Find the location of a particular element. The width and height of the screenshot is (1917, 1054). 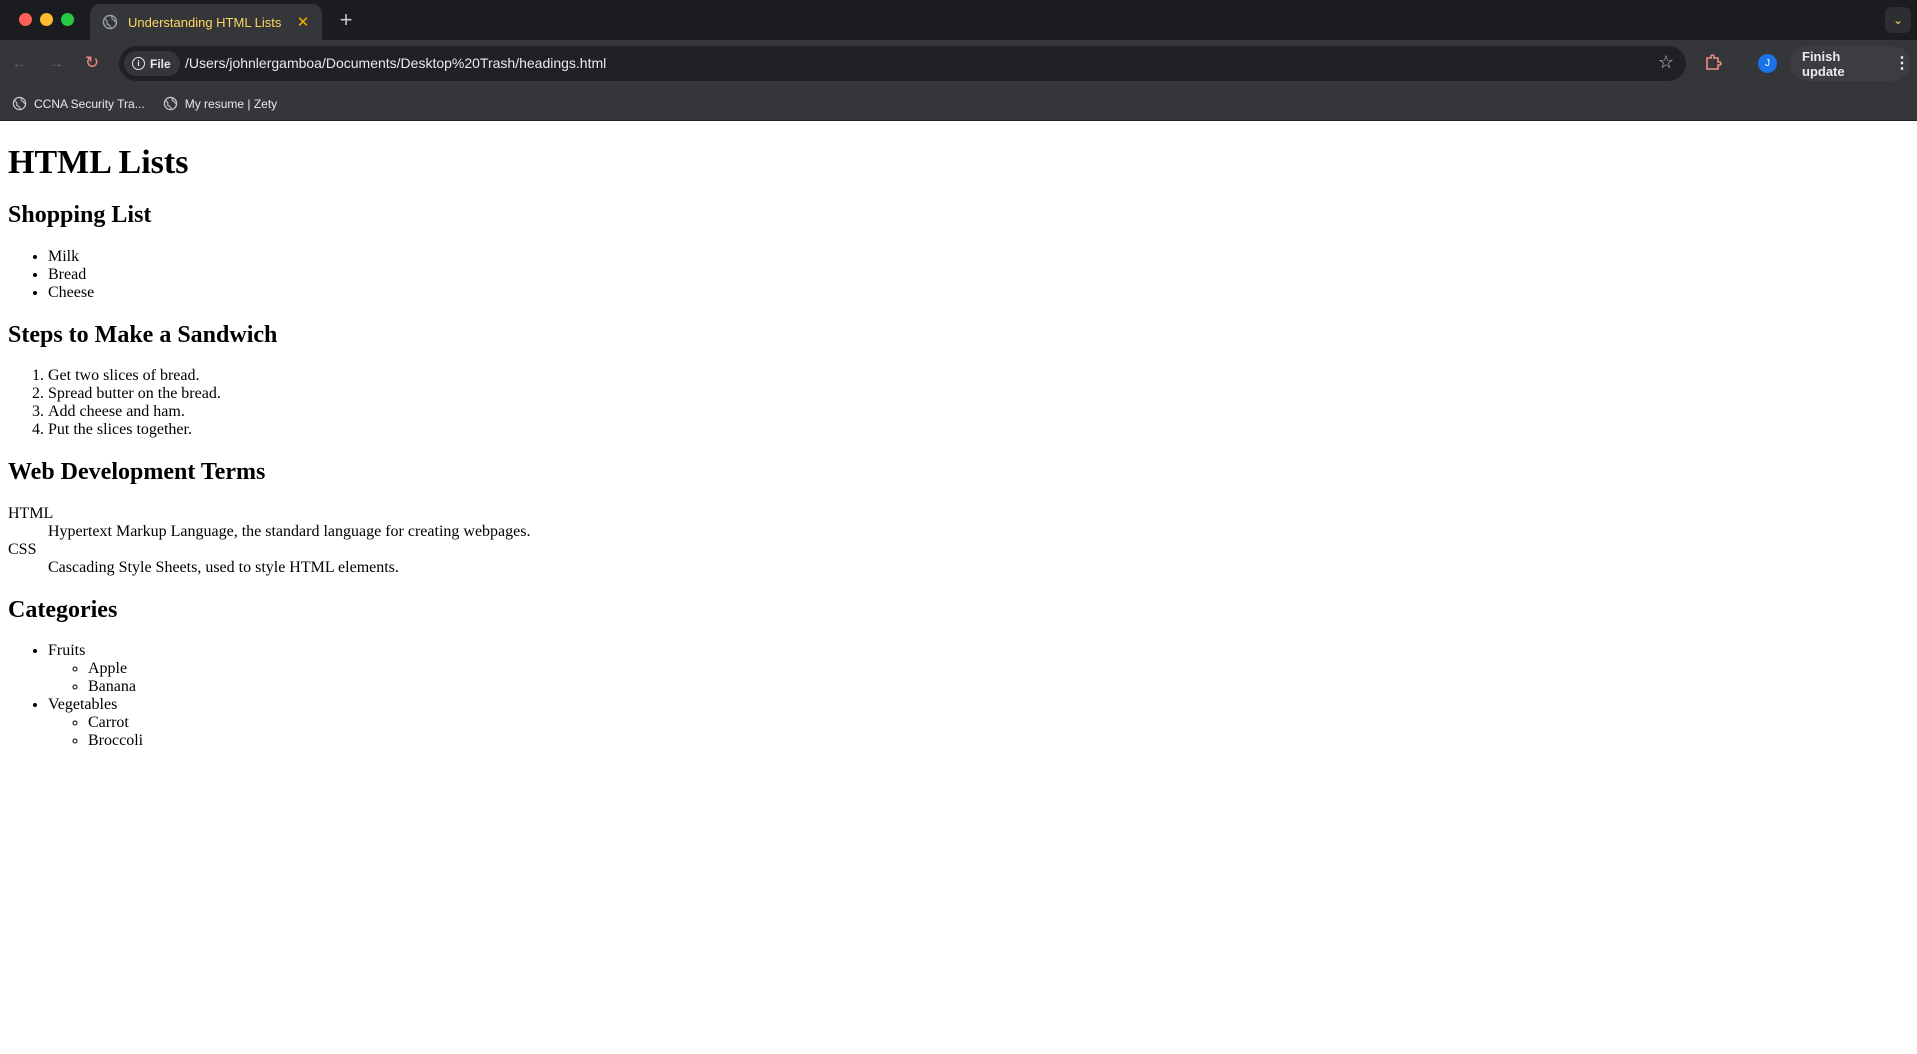

list-item: Get two slices of bread. is located at coordinates (978, 376).